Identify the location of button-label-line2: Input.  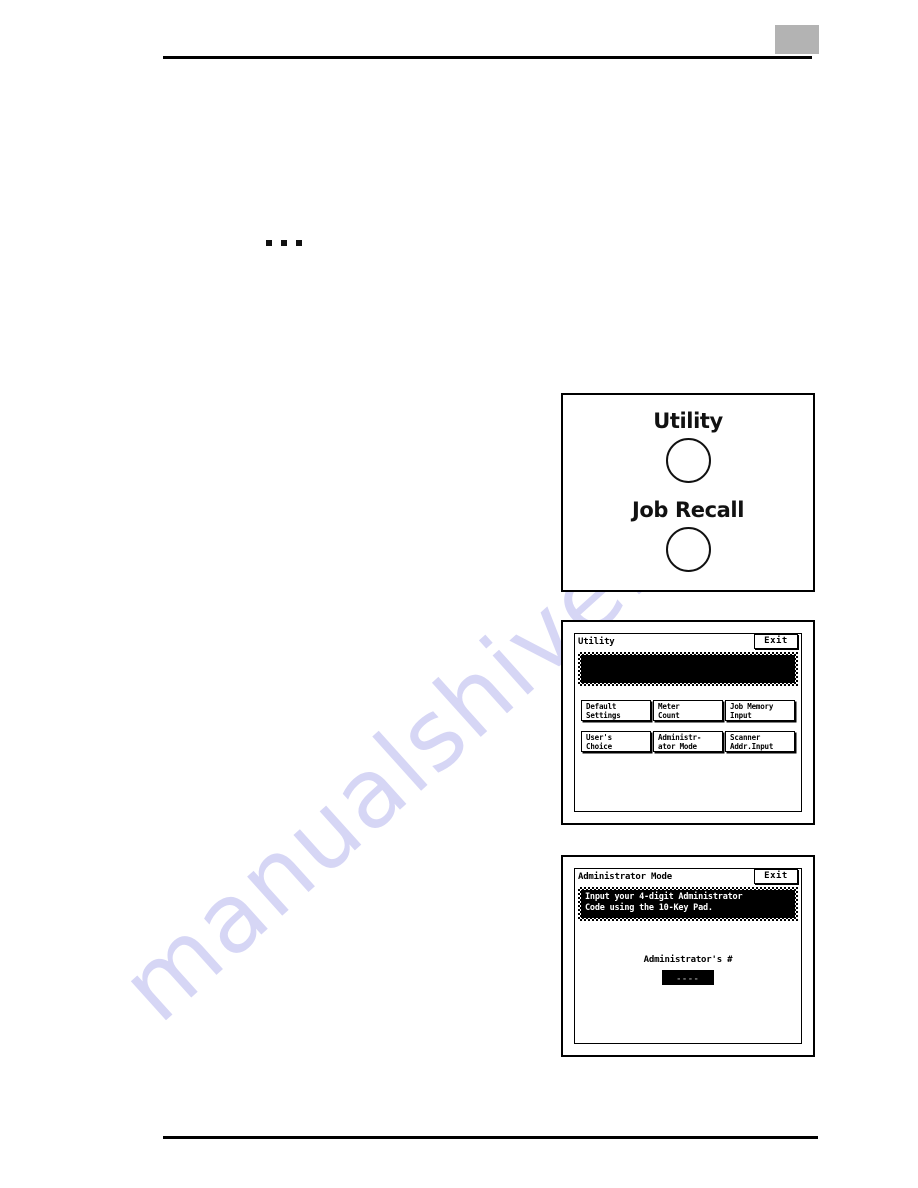
(741, 715).